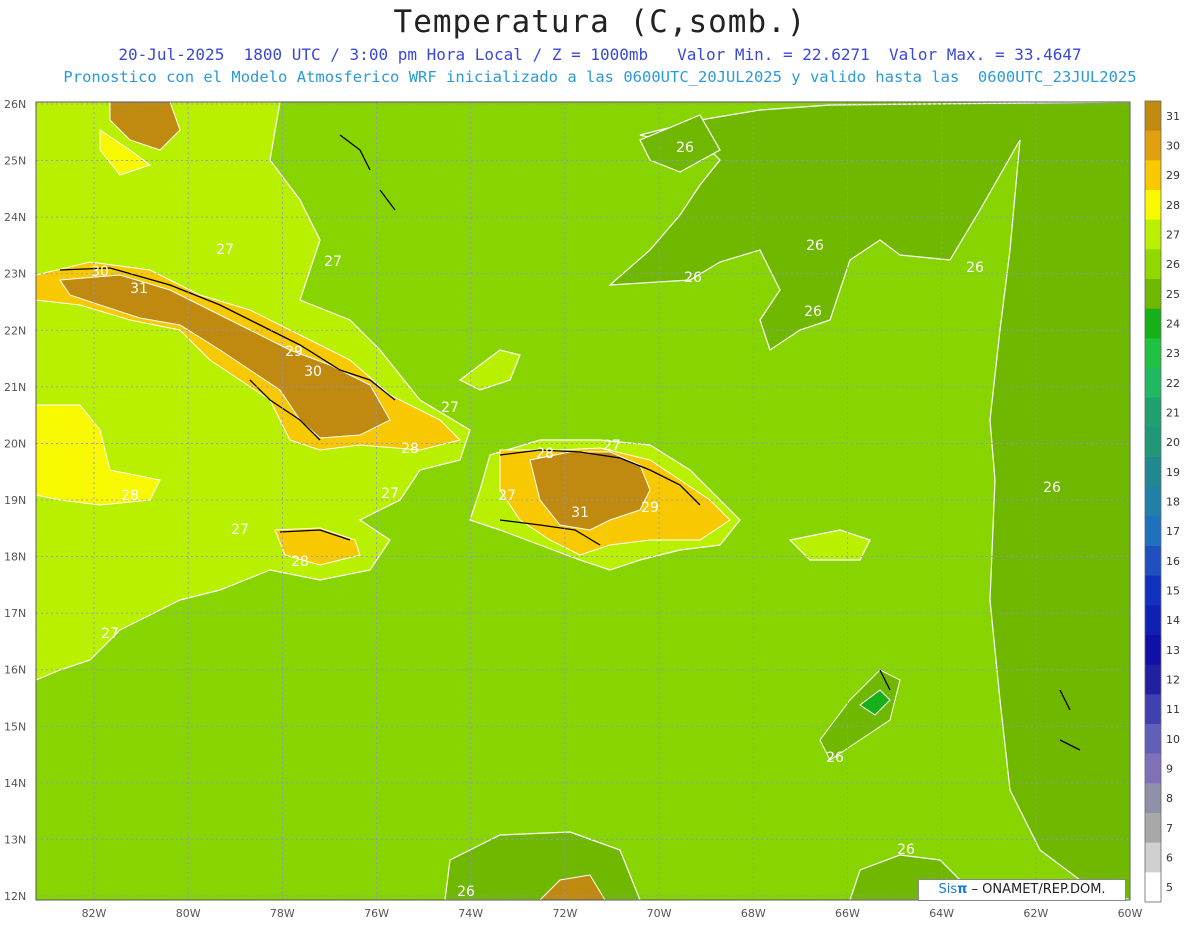 The width and height of the screenshot is (1200, 927). What do you see at coordinates (15, 726) in the screenshot?
I see `lat-label: 15N` at bounding box center [15, 726].